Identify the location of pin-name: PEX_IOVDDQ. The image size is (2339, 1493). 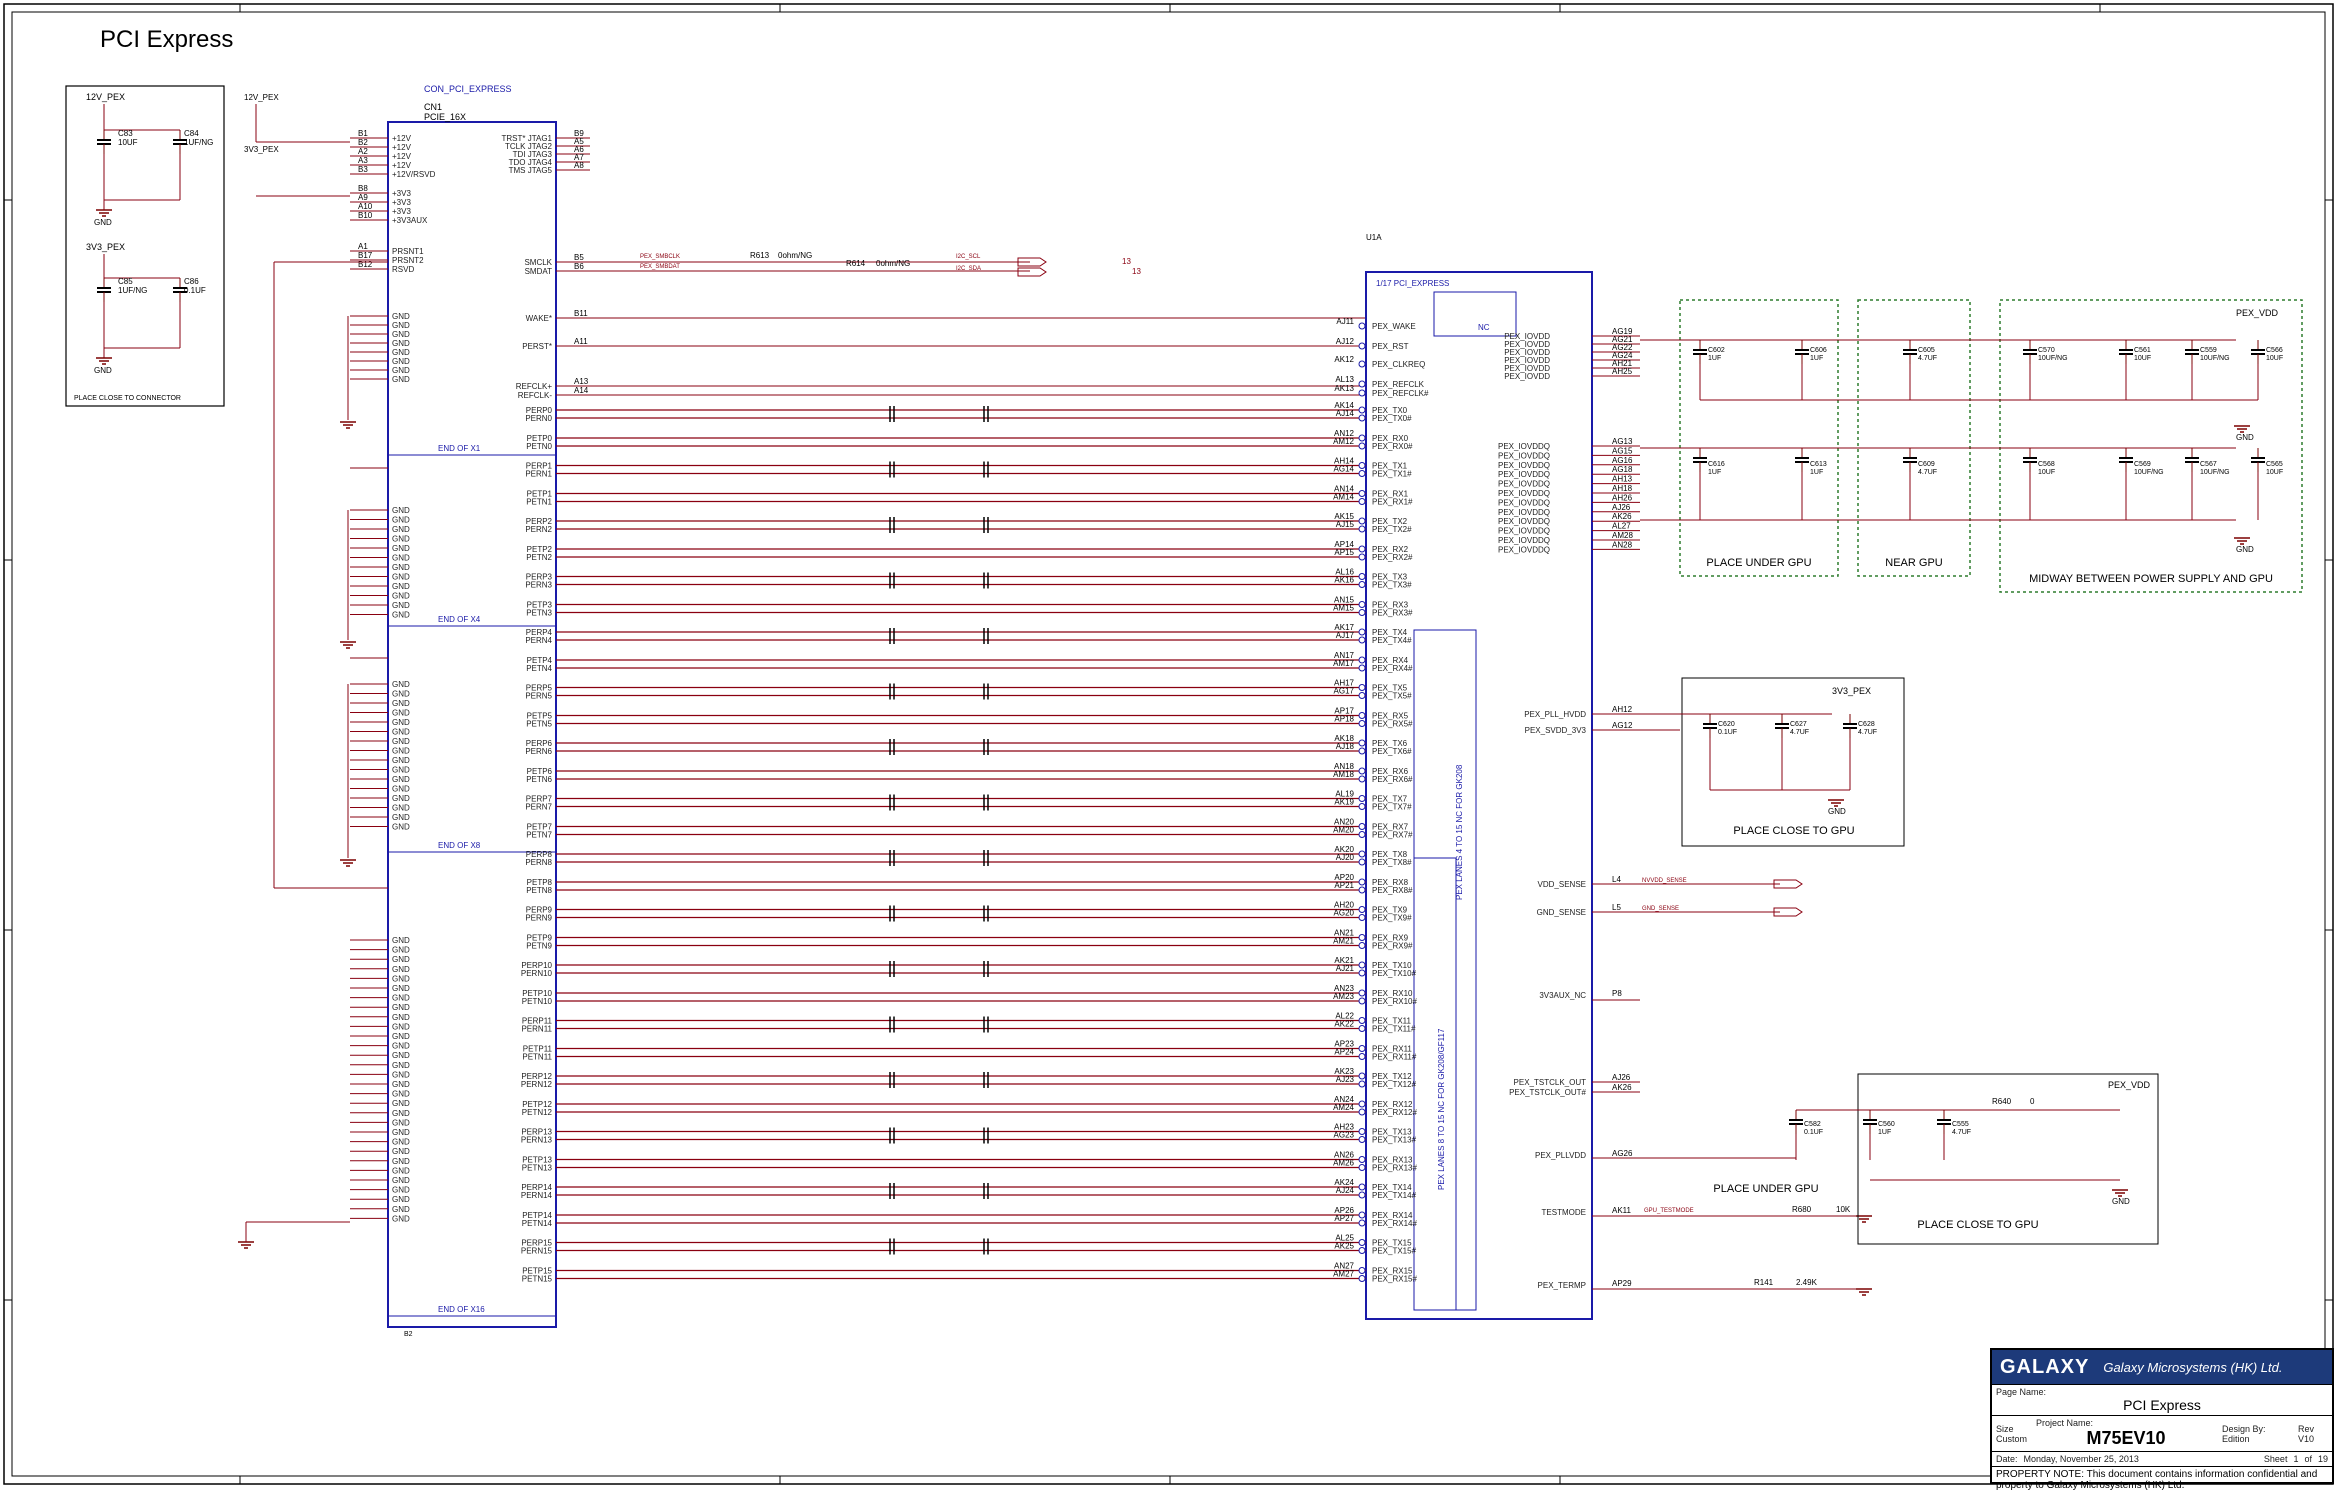
(1524, 531).